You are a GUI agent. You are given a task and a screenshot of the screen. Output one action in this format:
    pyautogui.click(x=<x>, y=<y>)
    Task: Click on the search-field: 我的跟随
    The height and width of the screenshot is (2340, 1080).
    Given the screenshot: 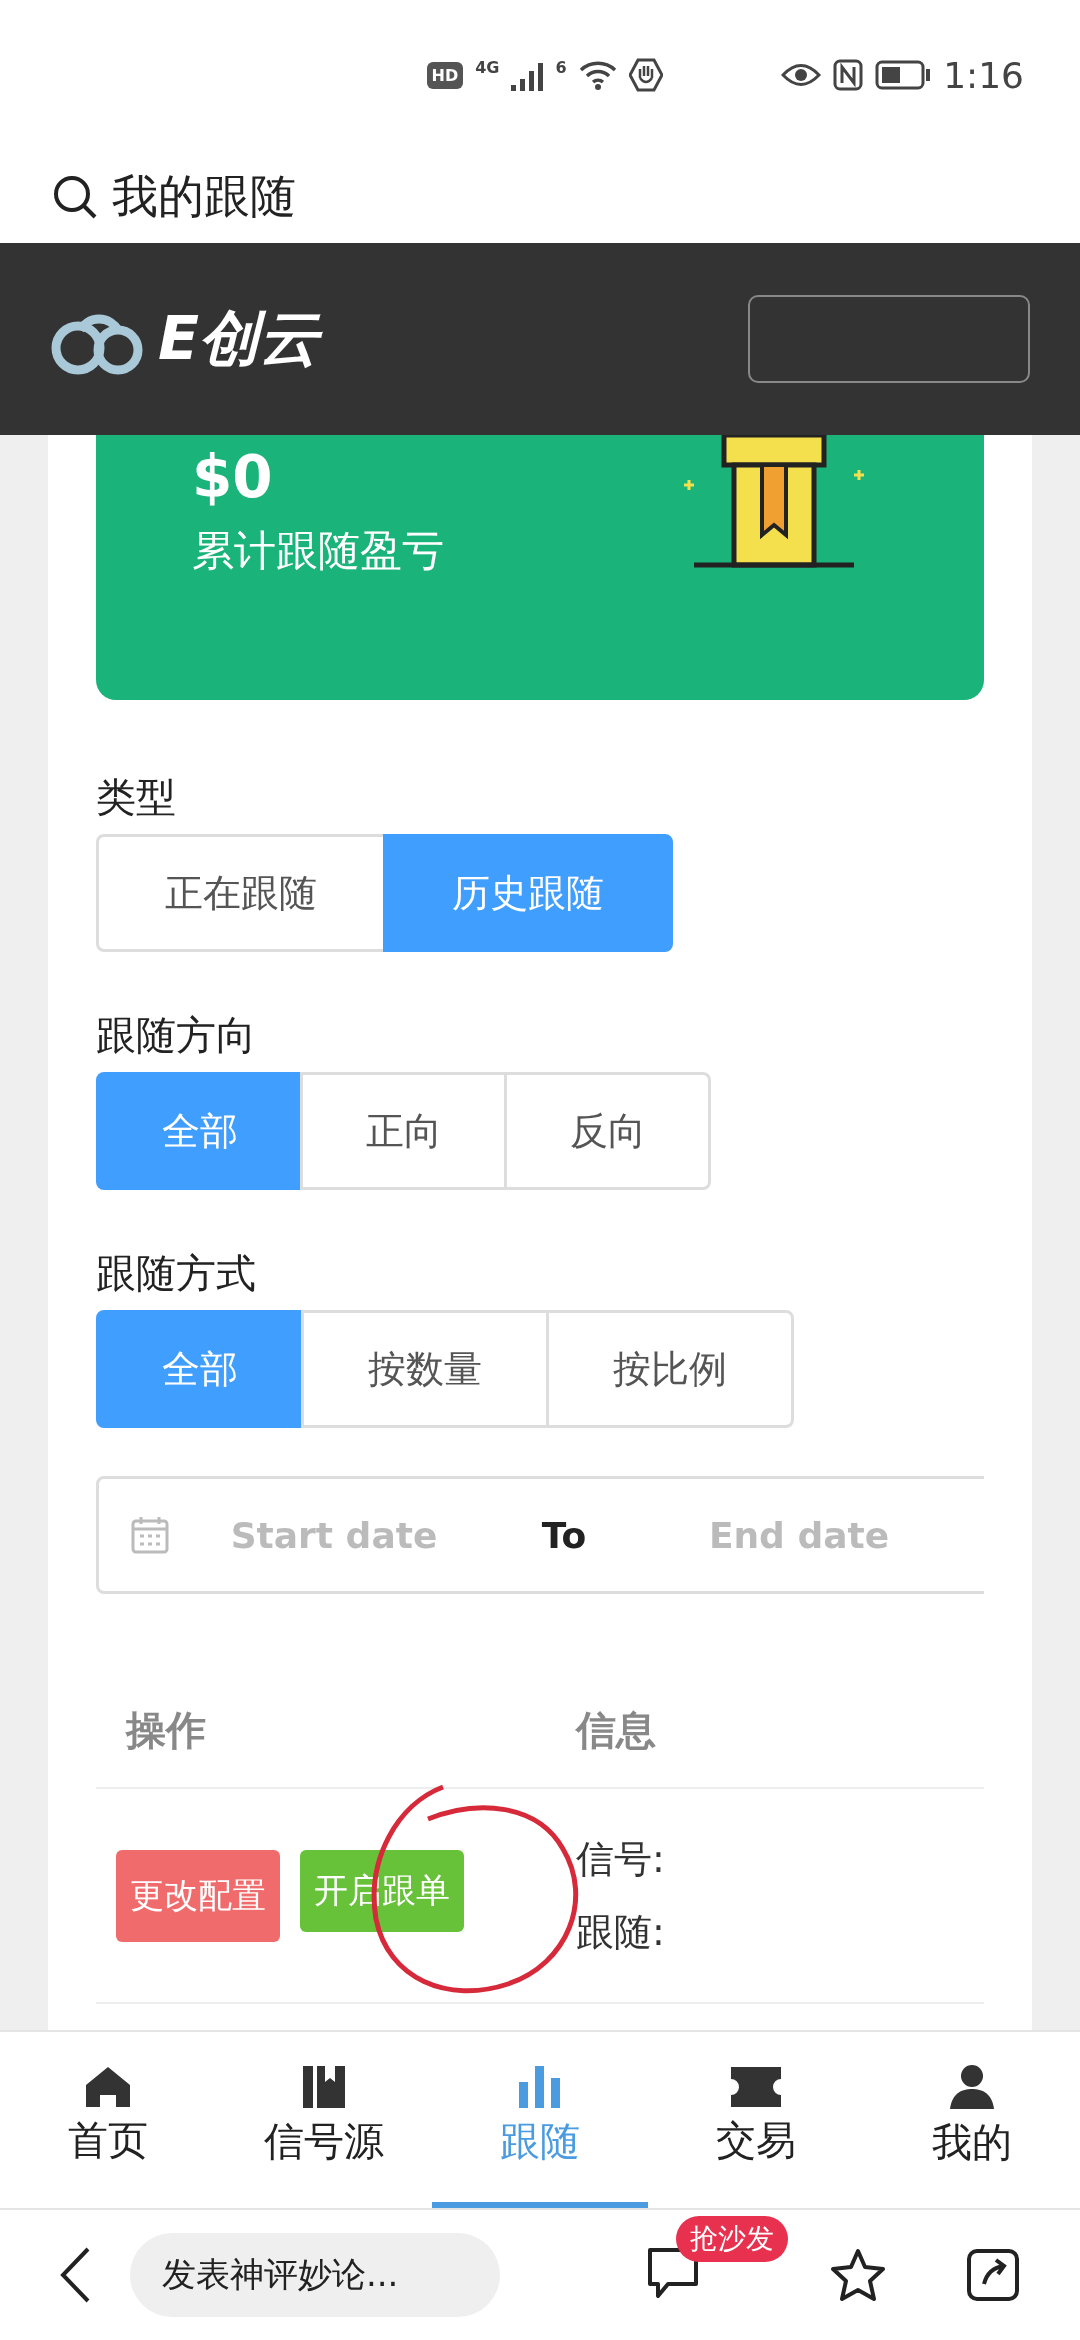 What is the action you would take?
    pyautogui.click(x=204, y=196)
    